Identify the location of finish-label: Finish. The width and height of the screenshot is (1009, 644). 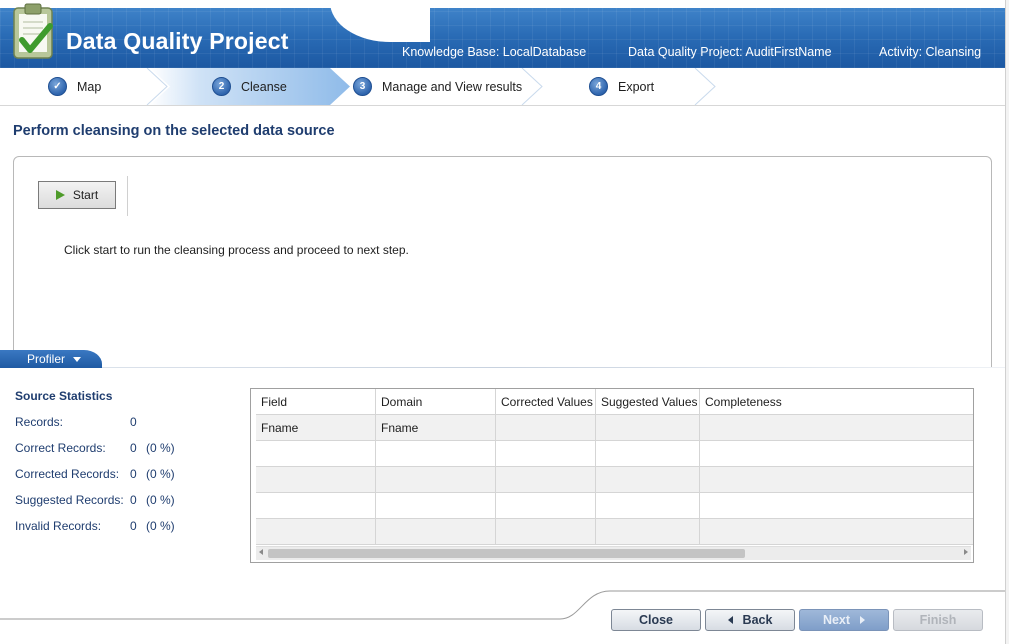
(938, 620).